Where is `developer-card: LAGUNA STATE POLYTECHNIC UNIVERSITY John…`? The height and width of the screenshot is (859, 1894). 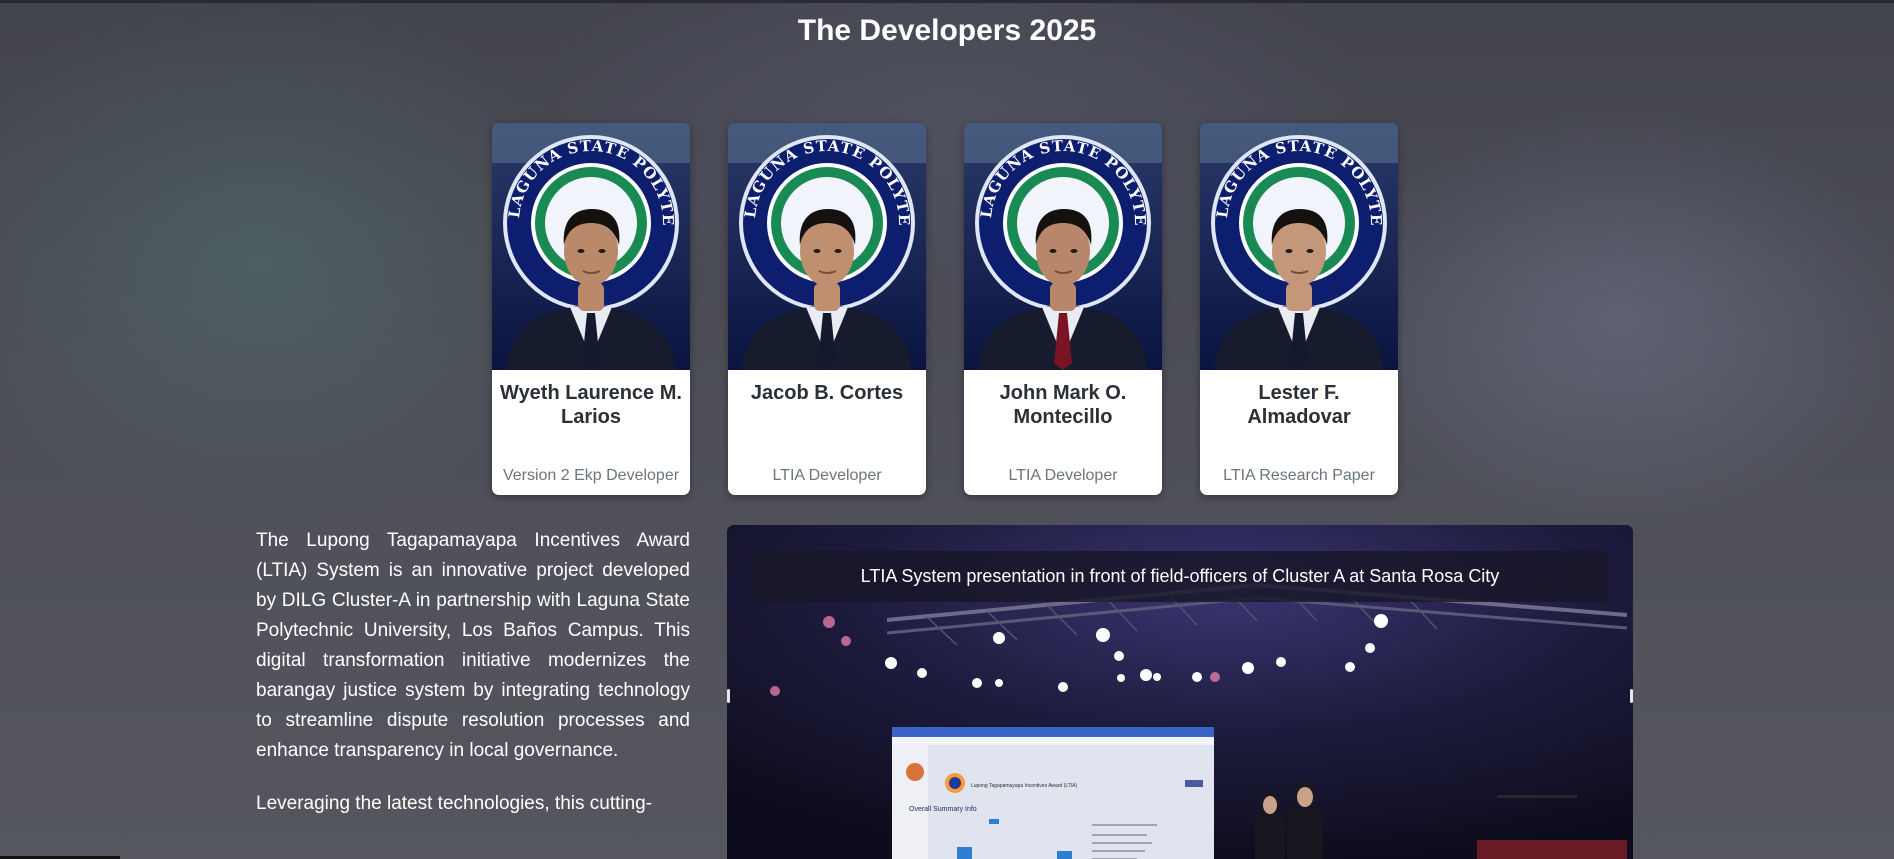
developer-card: LAGUNA STATE POLYTECHNIC UNIVERSITY John… is located at coordinates (1063, 309).